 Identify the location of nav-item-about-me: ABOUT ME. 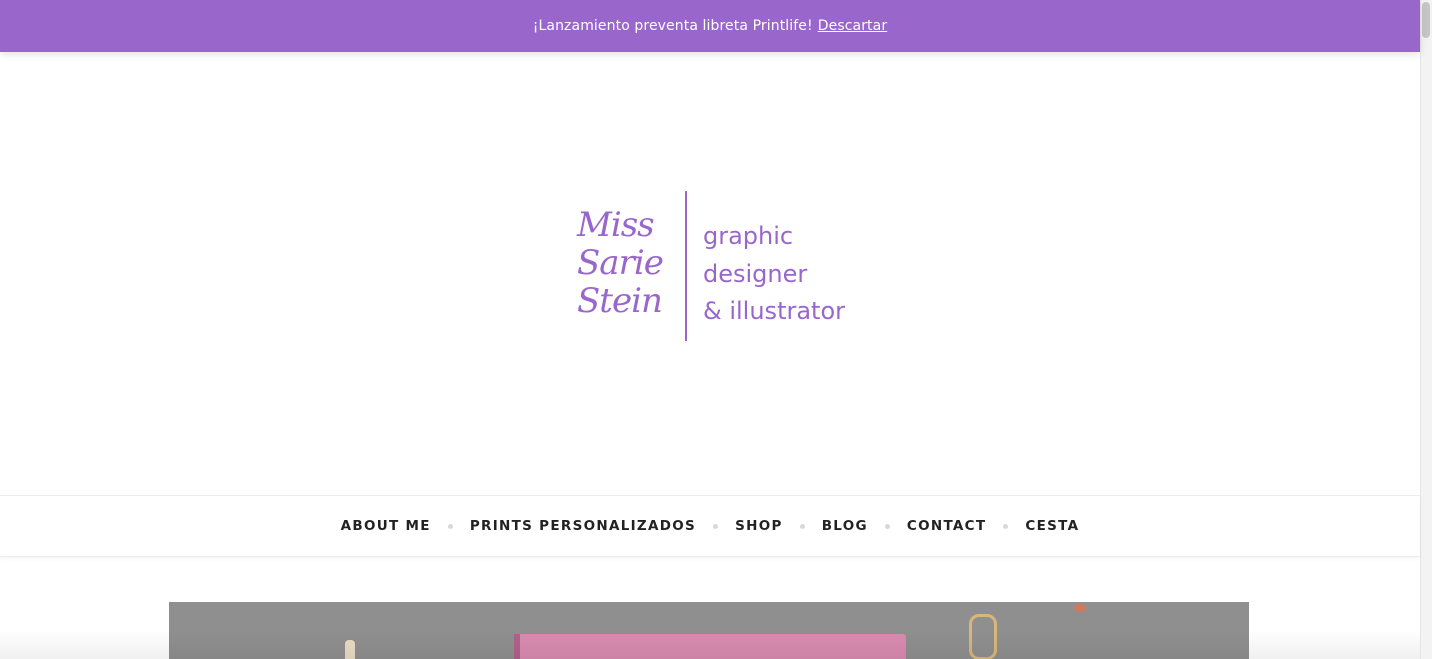
(386, 526).